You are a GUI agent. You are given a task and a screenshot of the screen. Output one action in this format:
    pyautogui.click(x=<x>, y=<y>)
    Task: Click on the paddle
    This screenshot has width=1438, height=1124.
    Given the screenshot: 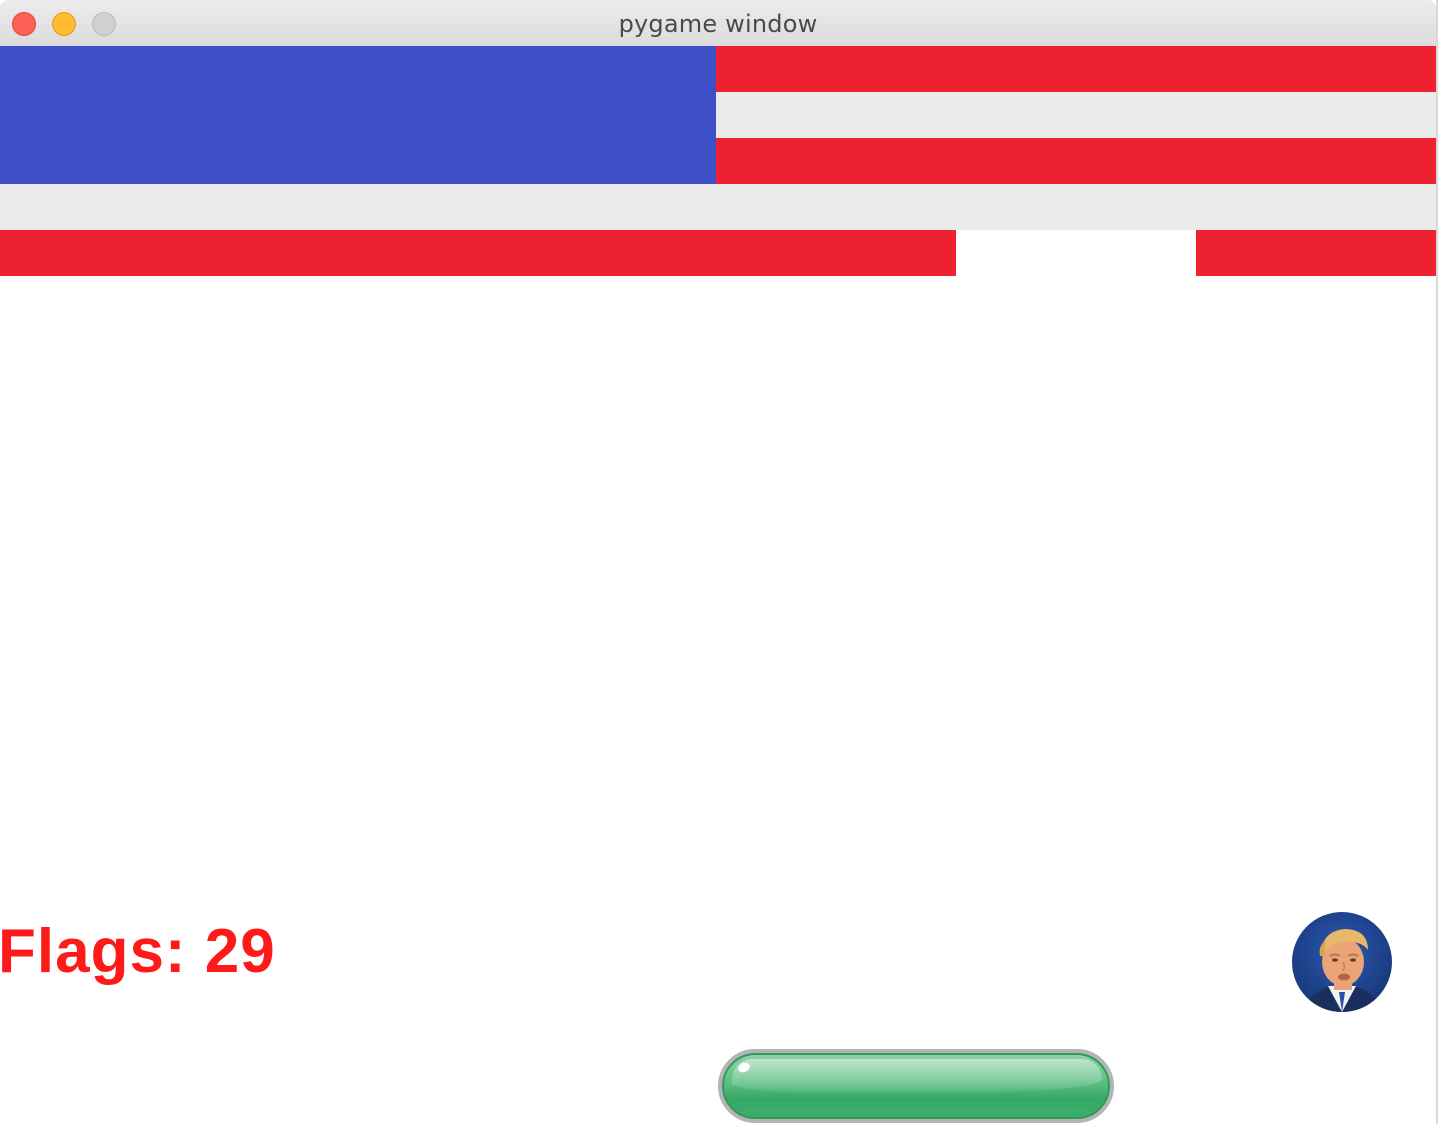 What is the action you would take?
    pyautogui.click(x=916, y=1086)
    